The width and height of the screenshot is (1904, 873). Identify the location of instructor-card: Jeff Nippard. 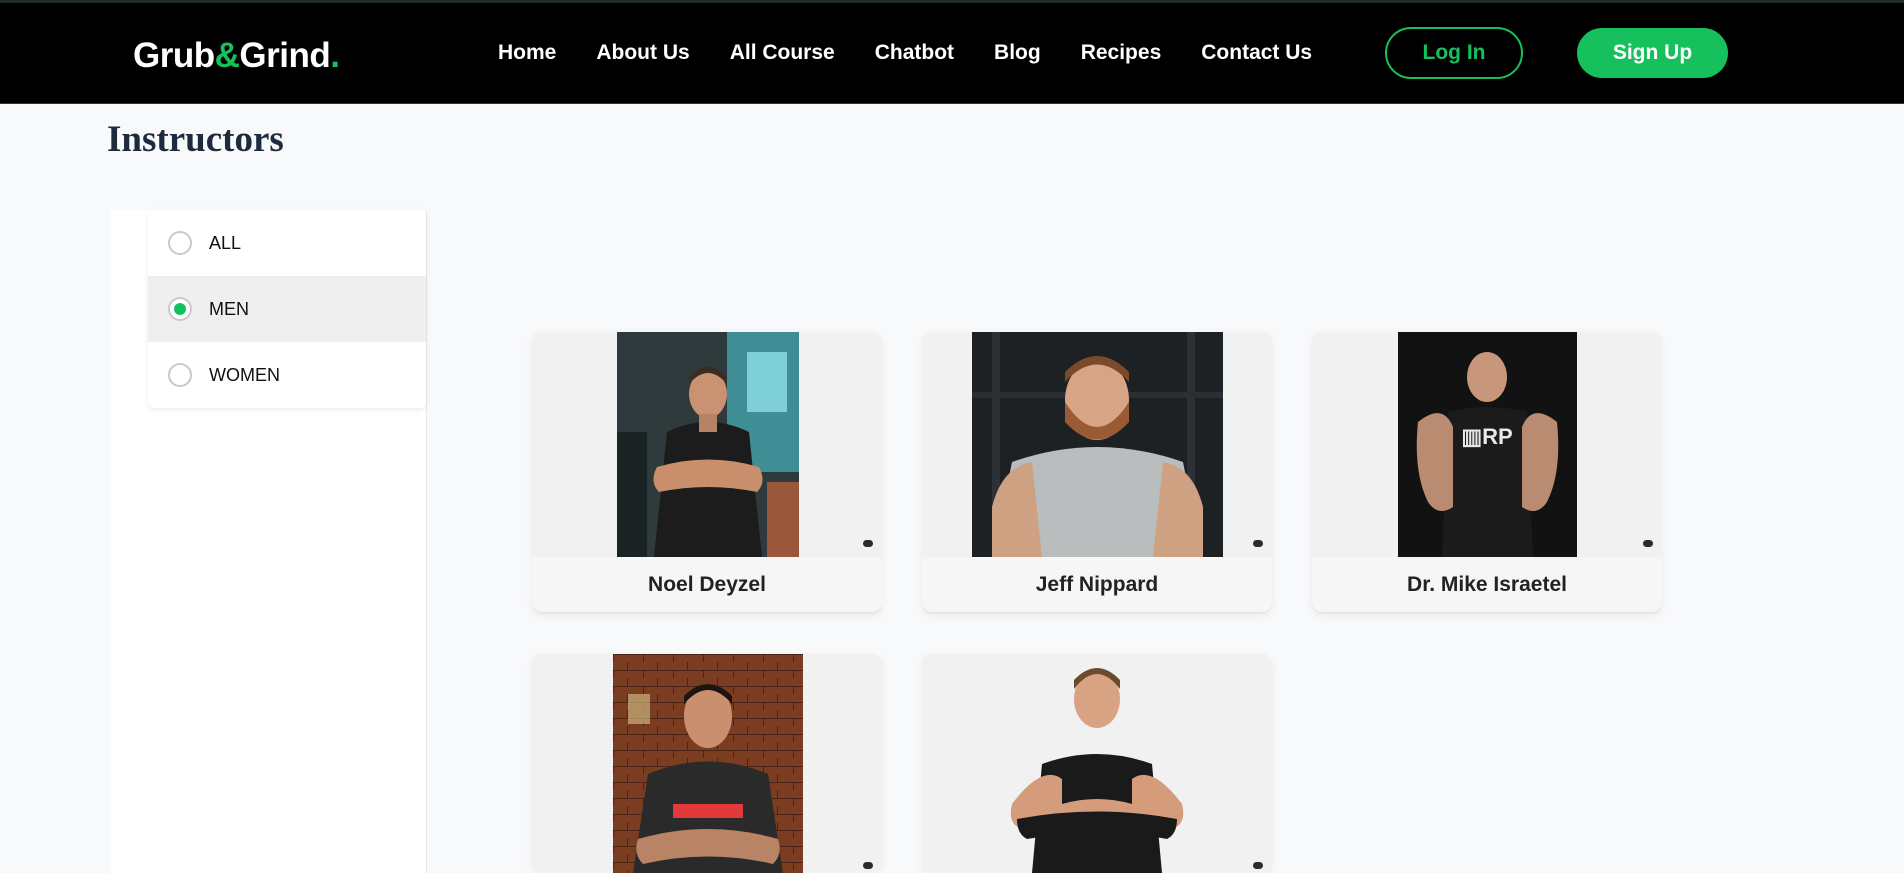
(1097, 473).